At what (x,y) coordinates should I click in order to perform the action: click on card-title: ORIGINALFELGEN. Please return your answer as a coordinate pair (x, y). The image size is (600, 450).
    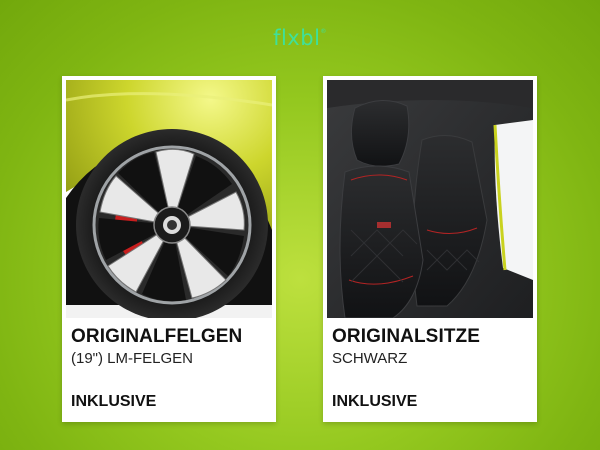
    Looking at the image, I should click on (157, 336).